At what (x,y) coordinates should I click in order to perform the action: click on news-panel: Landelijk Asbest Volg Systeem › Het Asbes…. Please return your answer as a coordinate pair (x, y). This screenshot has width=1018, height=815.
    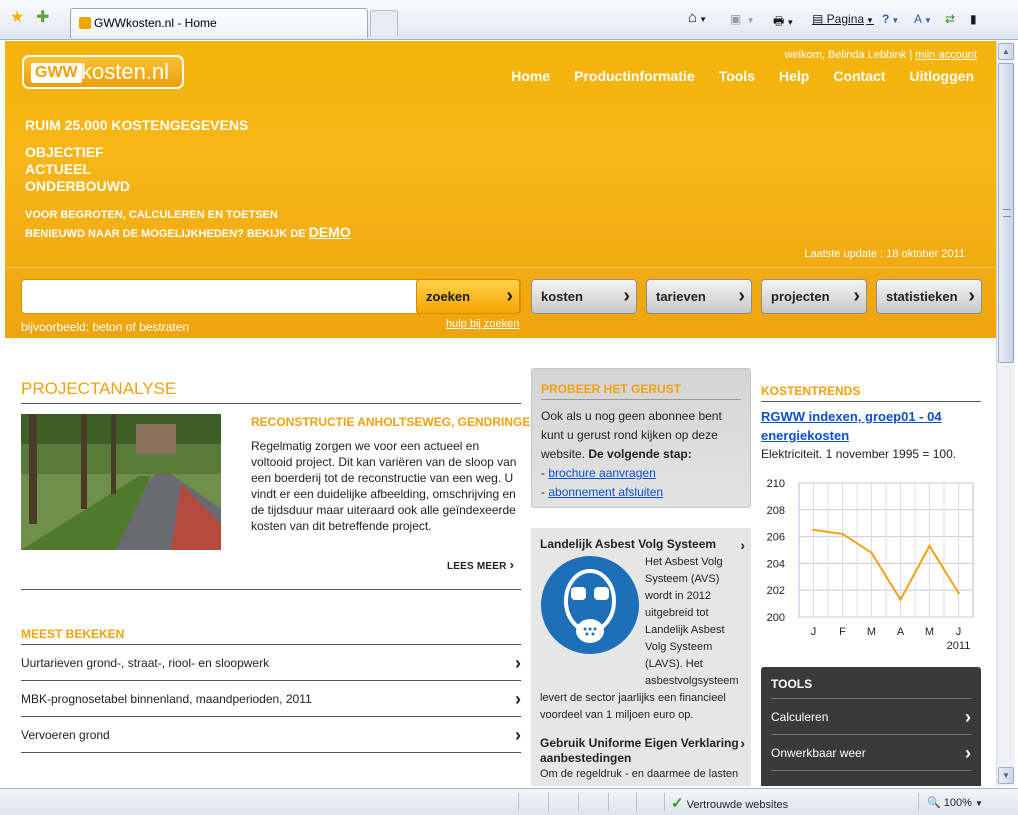
    Looking at the image, I should click on (641, 657).